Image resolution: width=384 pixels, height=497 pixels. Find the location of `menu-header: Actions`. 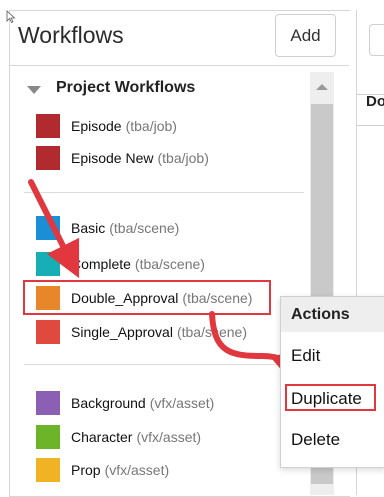

menu-header: Actions is located at coordinates (332, 314).